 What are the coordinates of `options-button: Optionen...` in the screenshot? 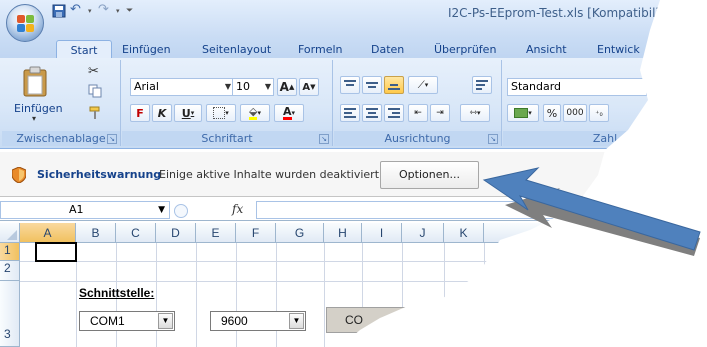 It's located at (429, 175).